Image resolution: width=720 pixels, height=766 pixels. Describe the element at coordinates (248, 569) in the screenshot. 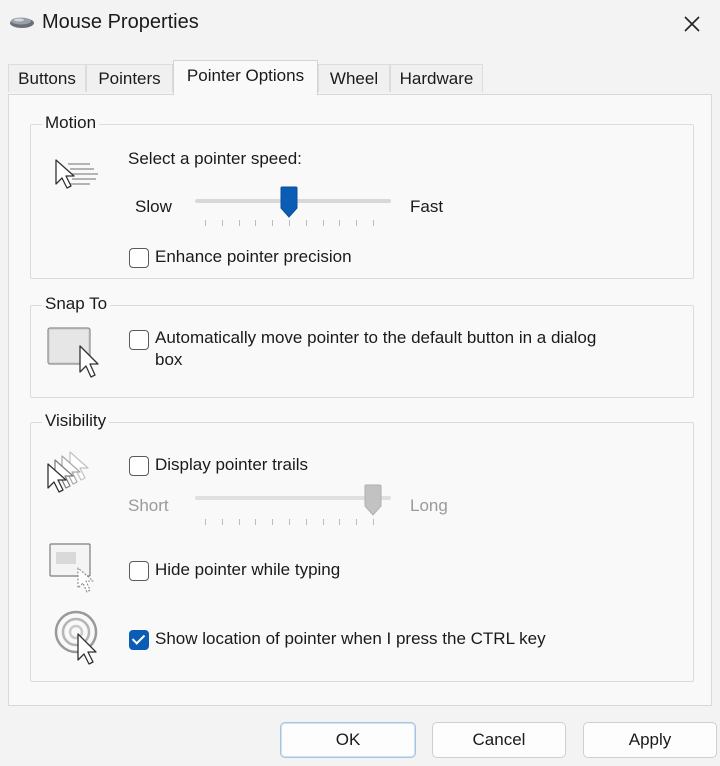

I see `hide-while-typing-label: Hide pointer while typing` at that location.